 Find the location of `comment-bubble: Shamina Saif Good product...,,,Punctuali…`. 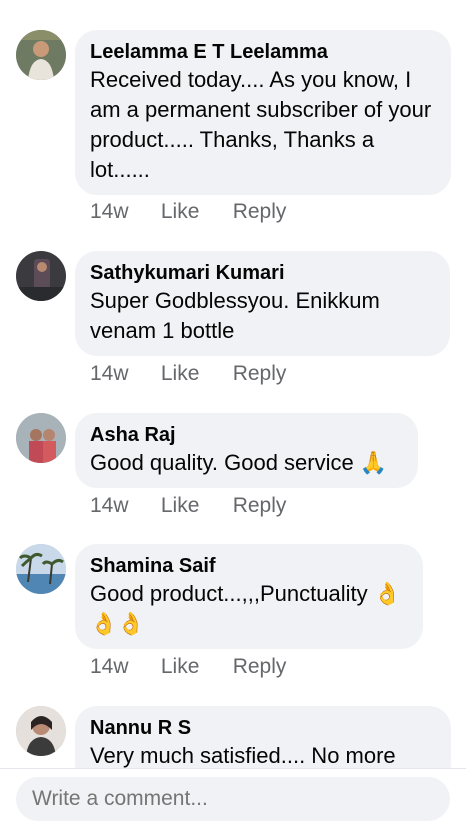

comment-bubble: Shamina Saif Good product...,,,Punctuali… is located at coordinates (249, 596).